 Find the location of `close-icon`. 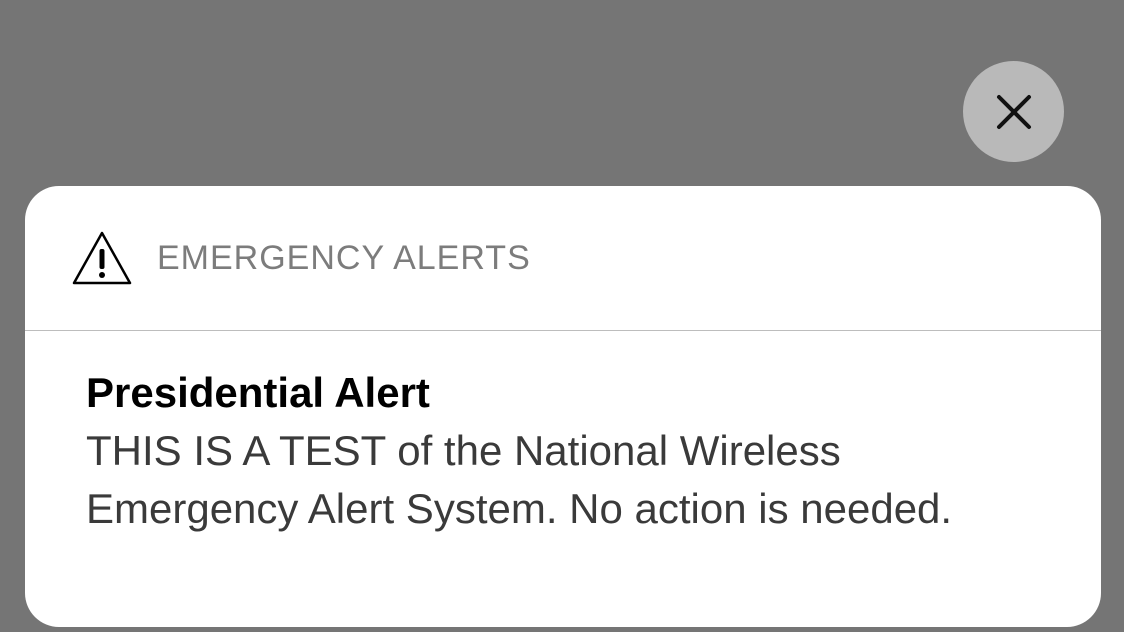

close-icon is located at coordinates (1013, 111).